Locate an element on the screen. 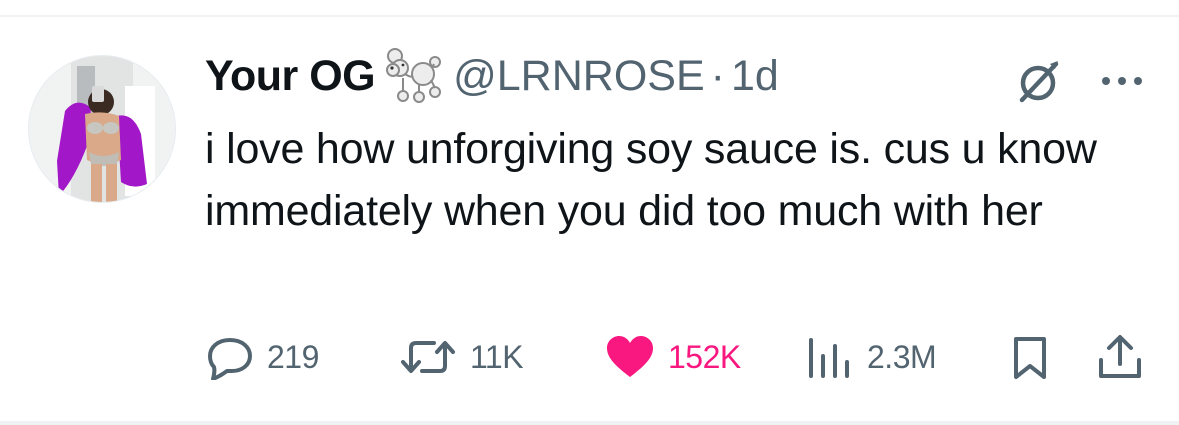 The image size is (1179, 425). bookmark-icon is located at coordinates (1030, 358).